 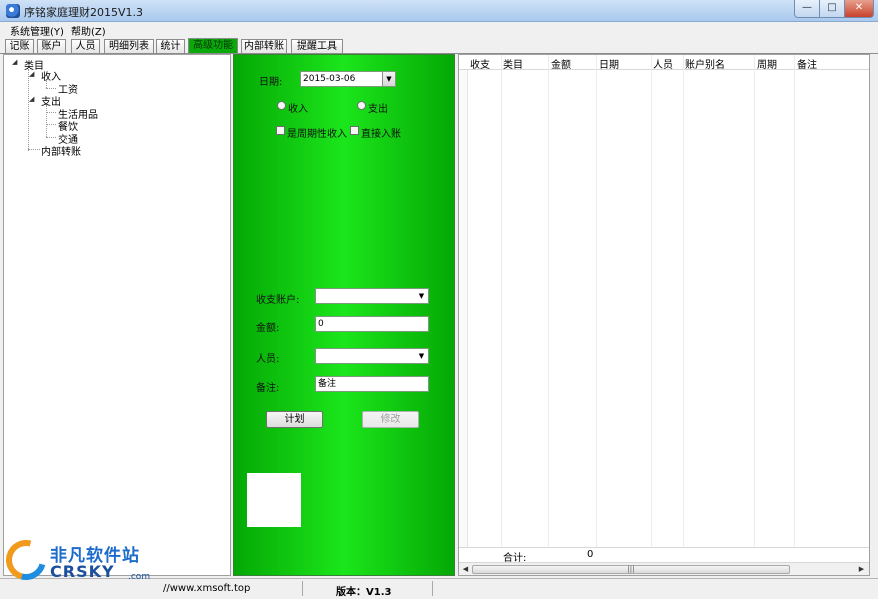 I want to click on scroll-left-icon: ◀, so click(x=465, y=569).